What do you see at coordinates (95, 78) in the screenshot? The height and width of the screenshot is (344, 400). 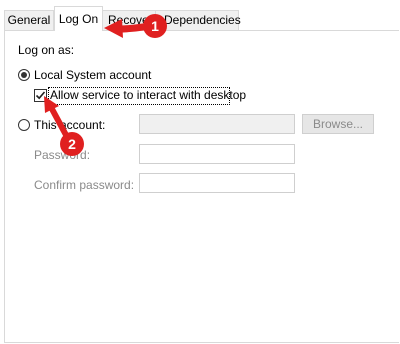 I see `annotation-arrows` at bounding box center [95, 78].